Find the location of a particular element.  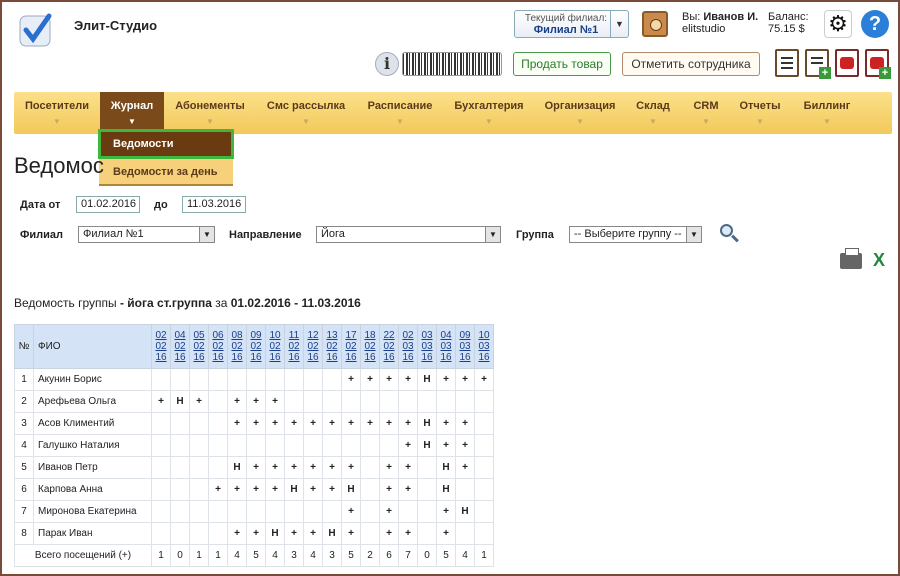

phone-icon is located at coordinates (847, 63).